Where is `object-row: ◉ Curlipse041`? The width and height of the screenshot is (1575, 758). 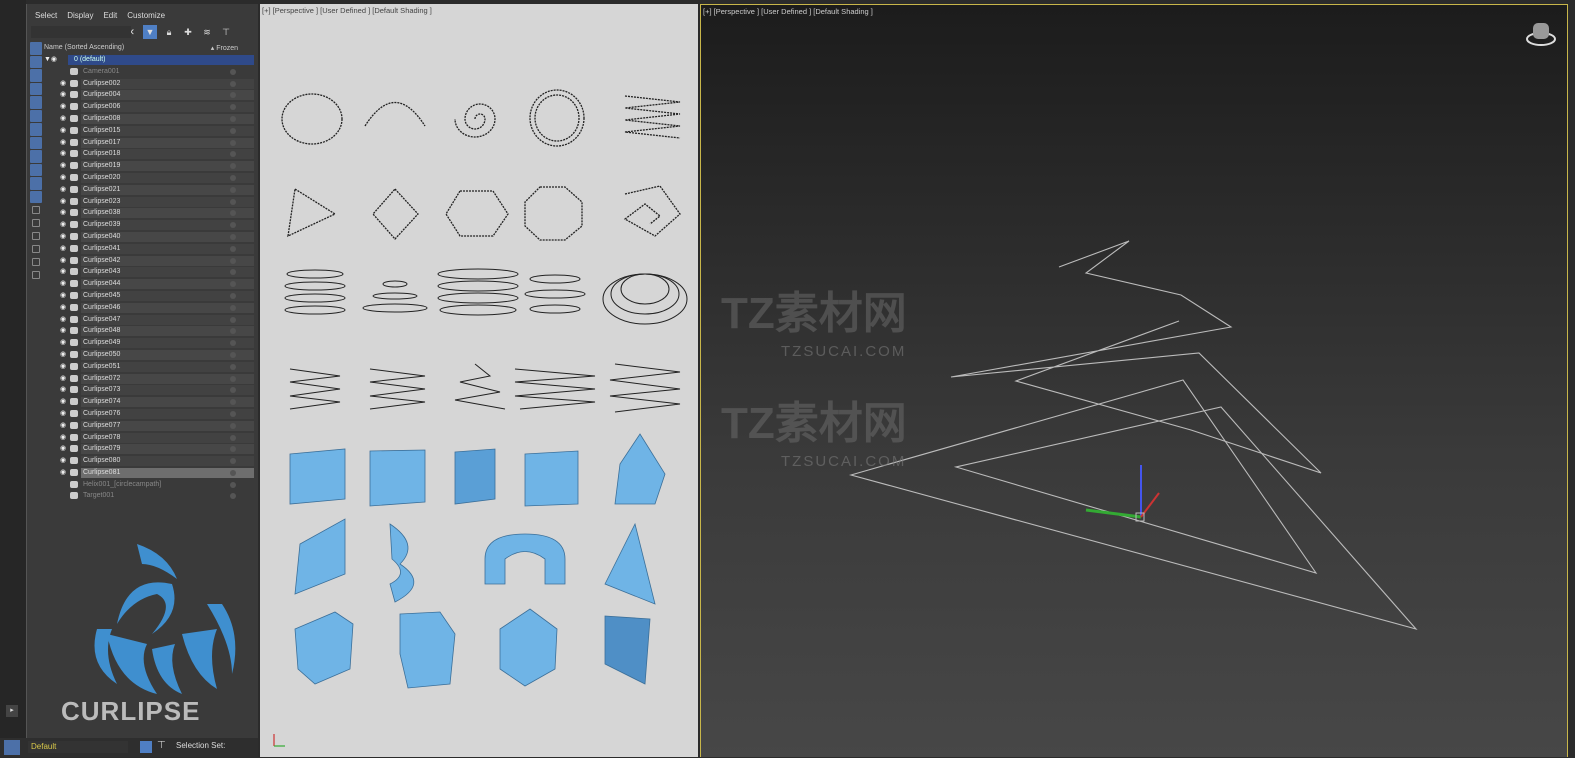 object-row: ◉ Curlipse041 is located at coordinates (149, 249).